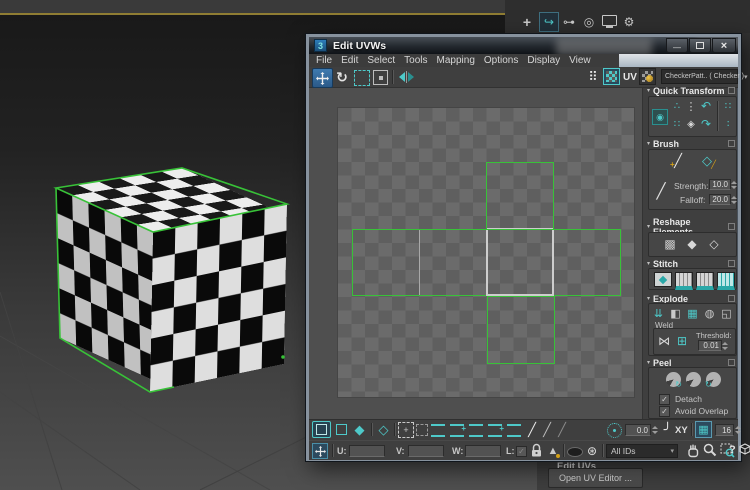 The height and width of the screenshot is (490, 750). Describe the element at coordinates (724, 430) in the screenshot. I see `grid-size-value: 16` at that location.